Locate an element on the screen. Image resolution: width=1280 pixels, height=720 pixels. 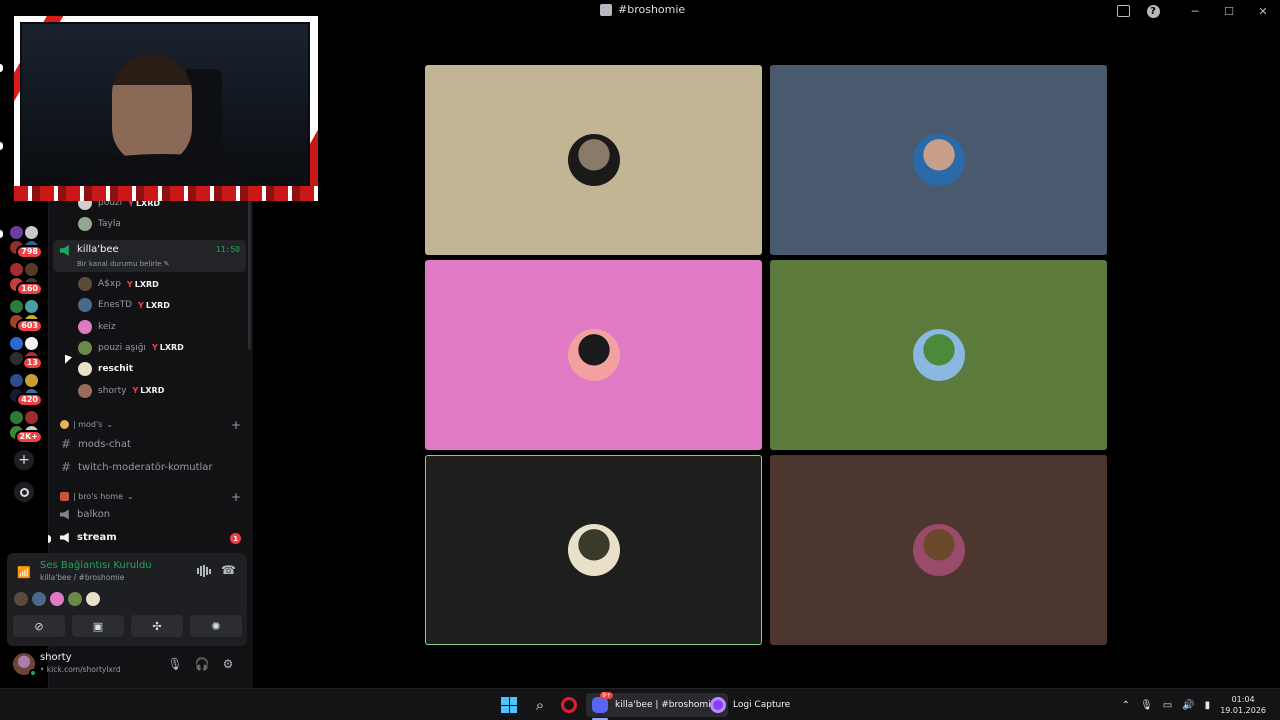
display-icon: ▭ is located at coordinates (1167, 705).